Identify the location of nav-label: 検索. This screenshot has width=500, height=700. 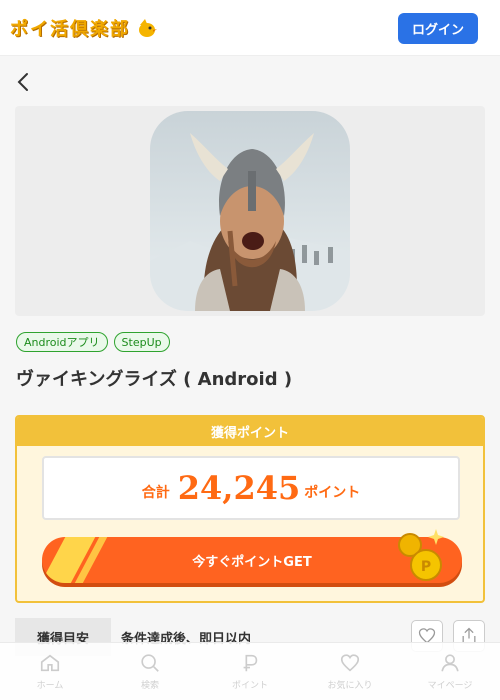
(149, 686).